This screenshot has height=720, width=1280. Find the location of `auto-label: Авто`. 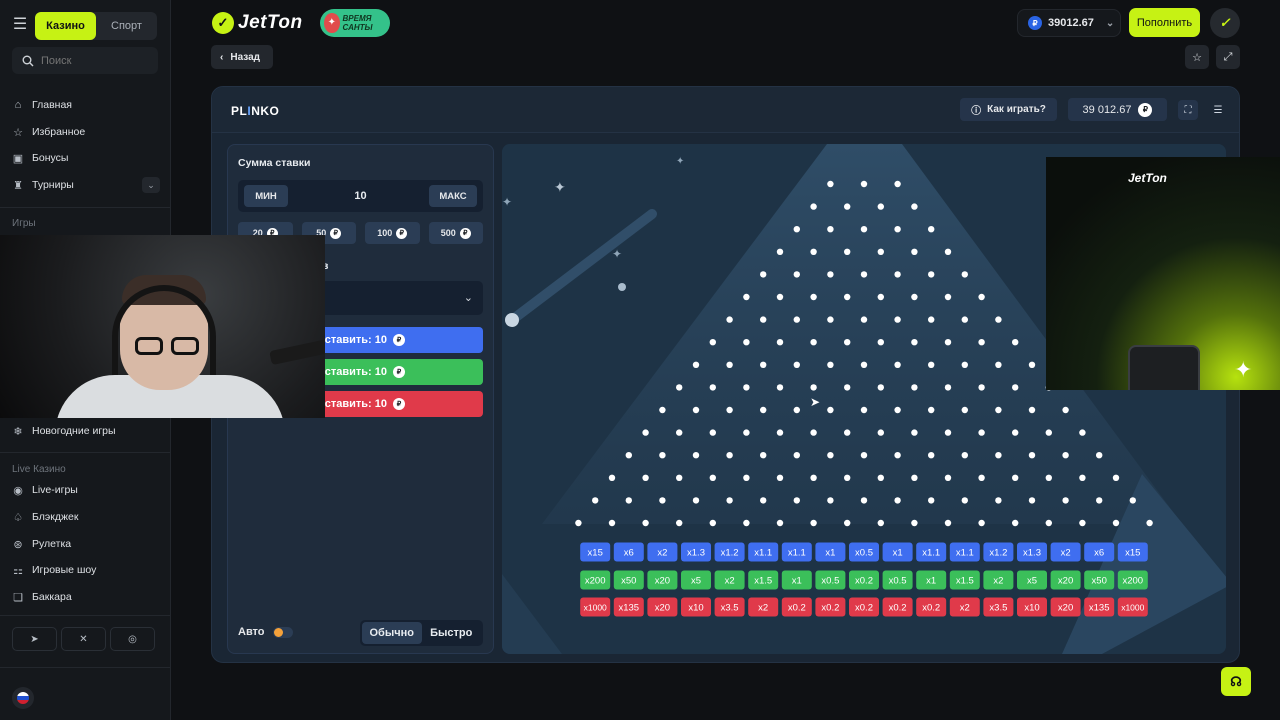

auto-label: Авто is located at coordinates (251, 632).